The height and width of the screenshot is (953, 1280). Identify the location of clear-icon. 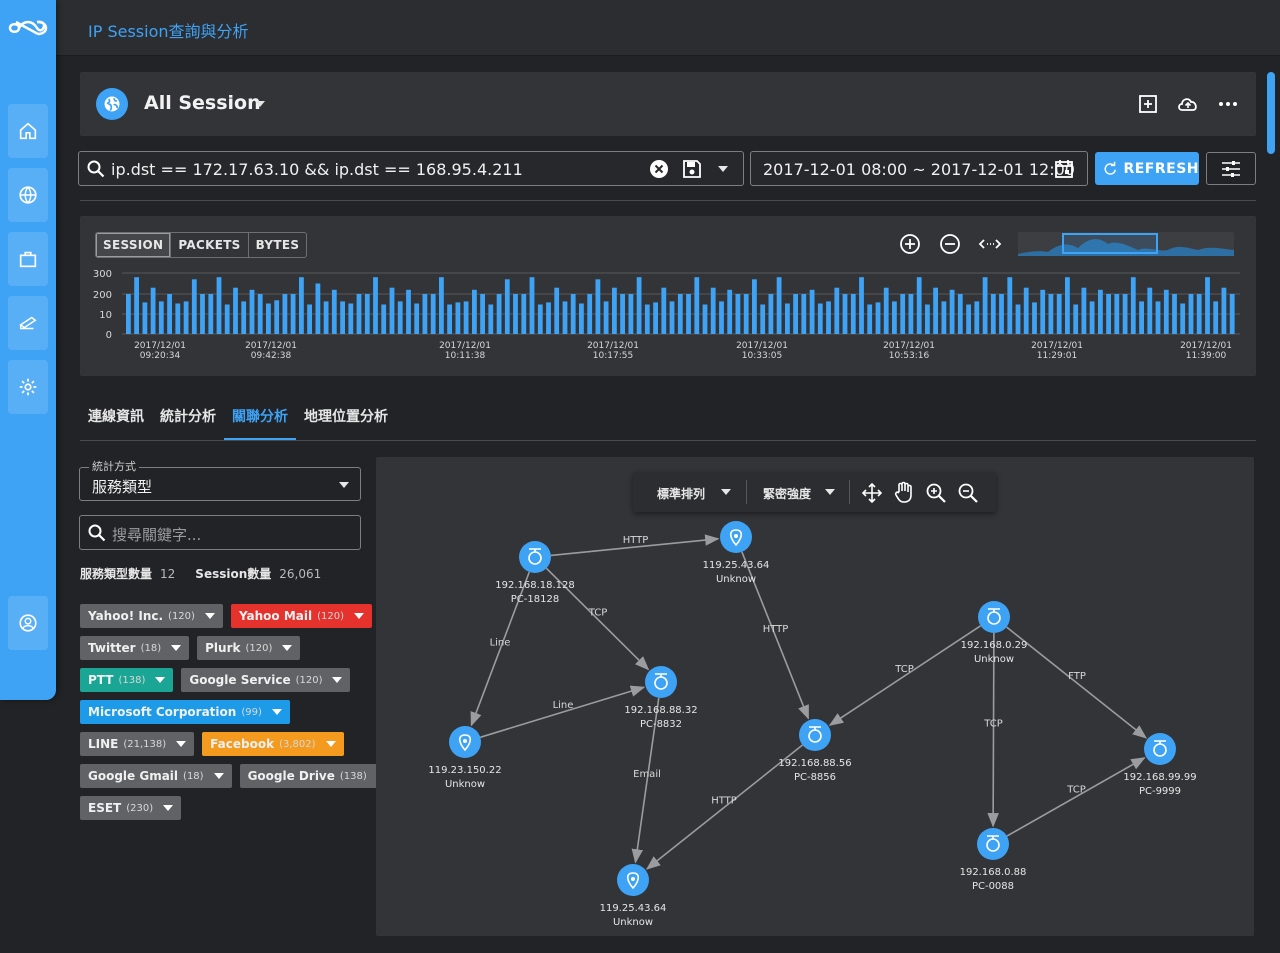
(659, 169).